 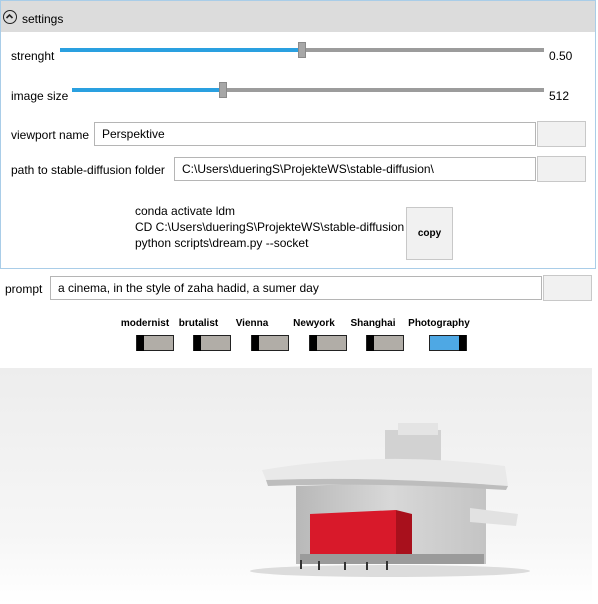 What do you see at coordinates (298, 16) in the screenshot?
I see `settings-header` at bounding box center [298, 16].